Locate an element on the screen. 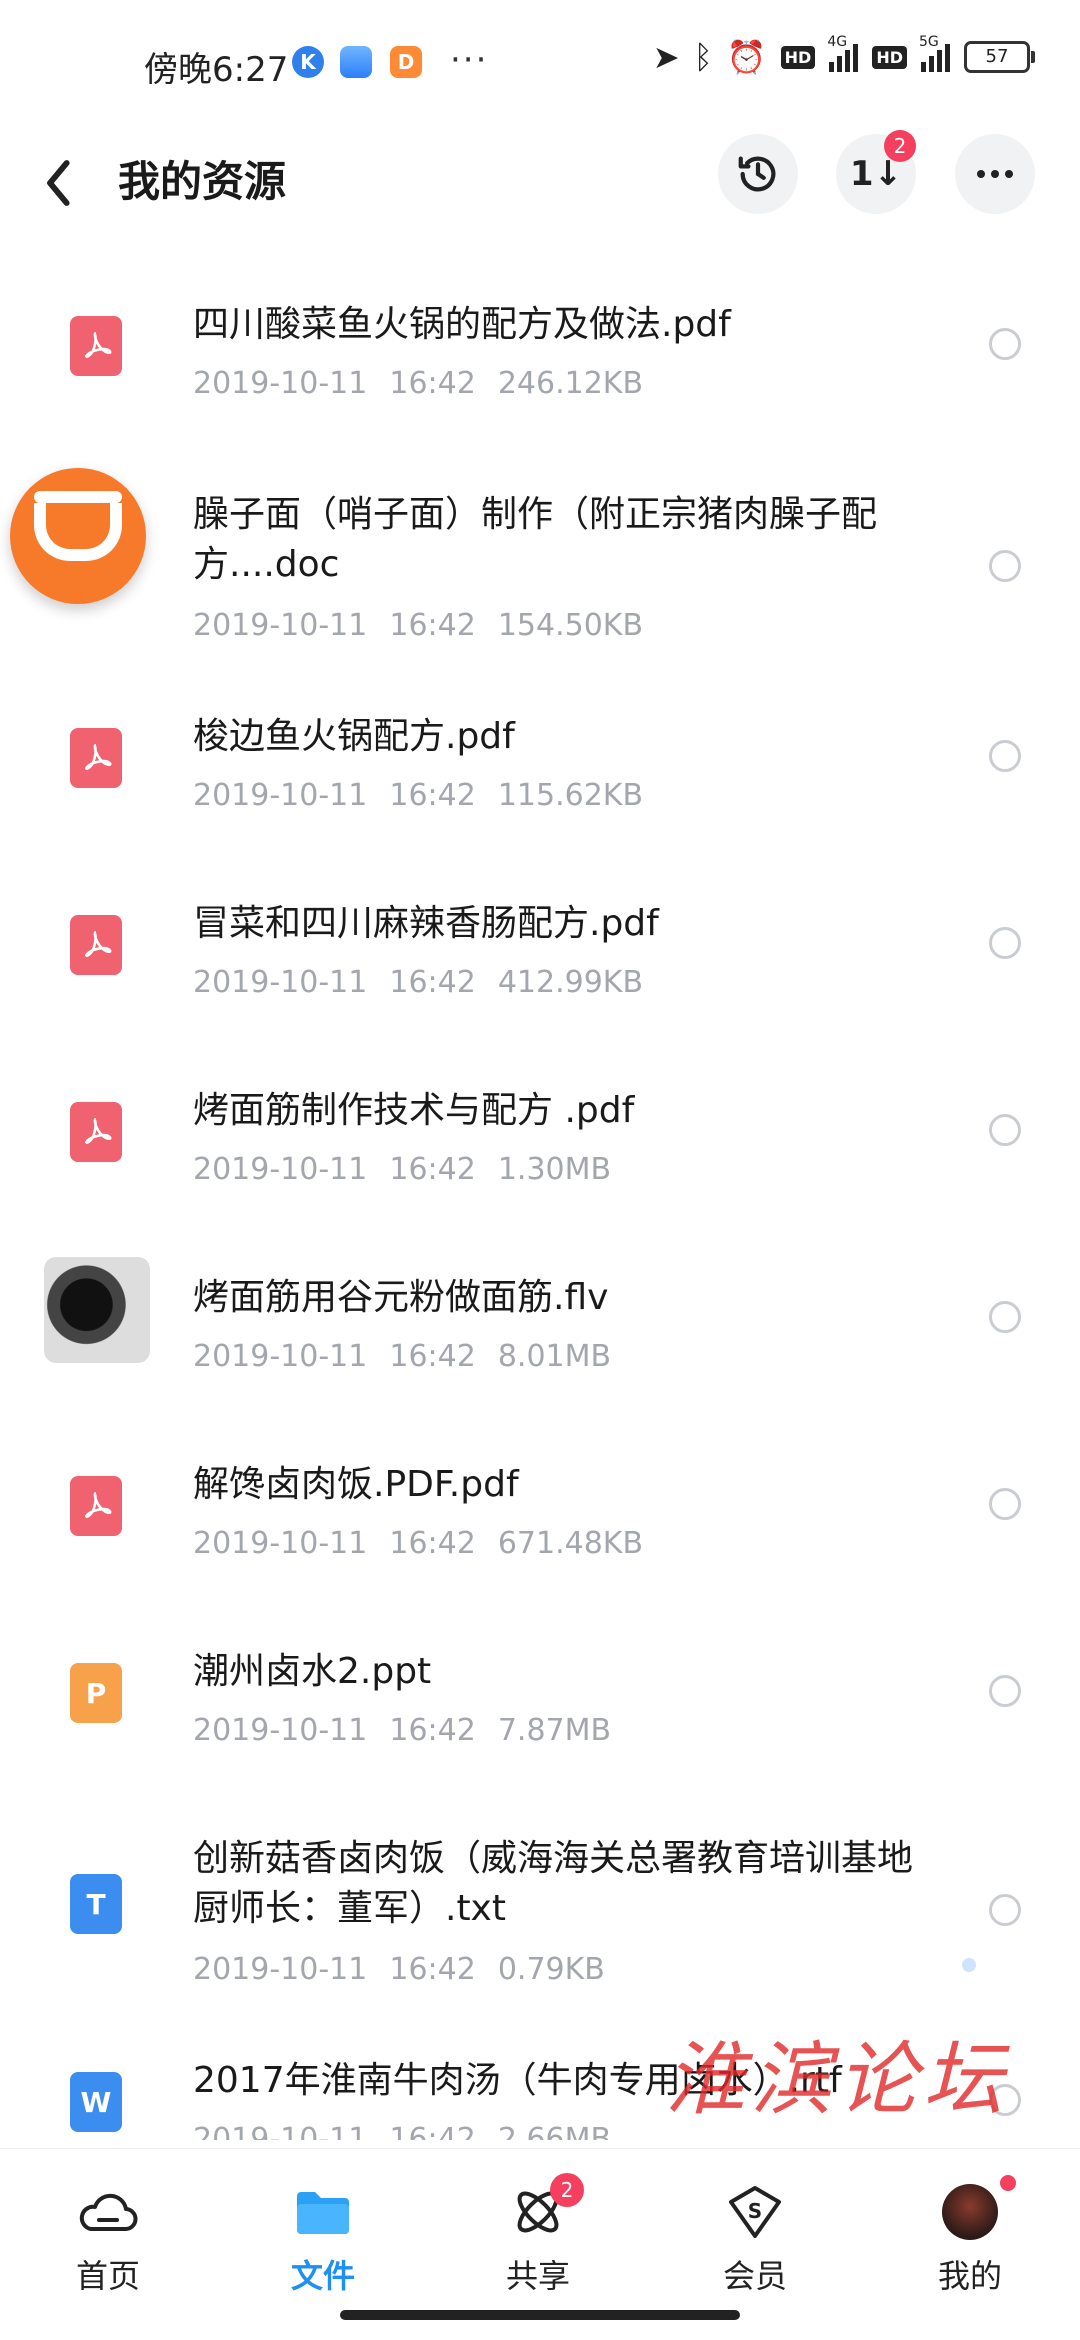 The image size is (1080, 2340). file-name: 四川酸菜鱼火锅的配方及做法.pdf is located at coordinates (462, 324).